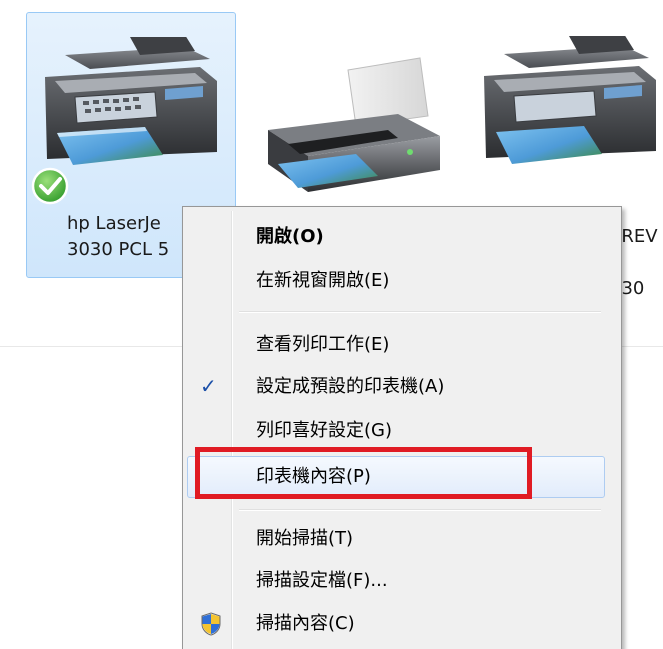 This screenshot has height=649, width=663. What do you see at coordinates (396, 431) in the screenshot?
I see `menu-item-printing-preferences: 列印喜好設定(G)` at bounding box center [396, 431].